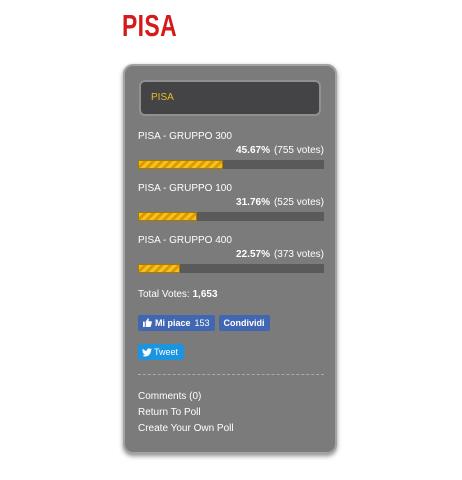 The height and width of the screenshot is (480, 462). I want to click on answer-stats: 31.76% (525 votes), so click(231, 203).